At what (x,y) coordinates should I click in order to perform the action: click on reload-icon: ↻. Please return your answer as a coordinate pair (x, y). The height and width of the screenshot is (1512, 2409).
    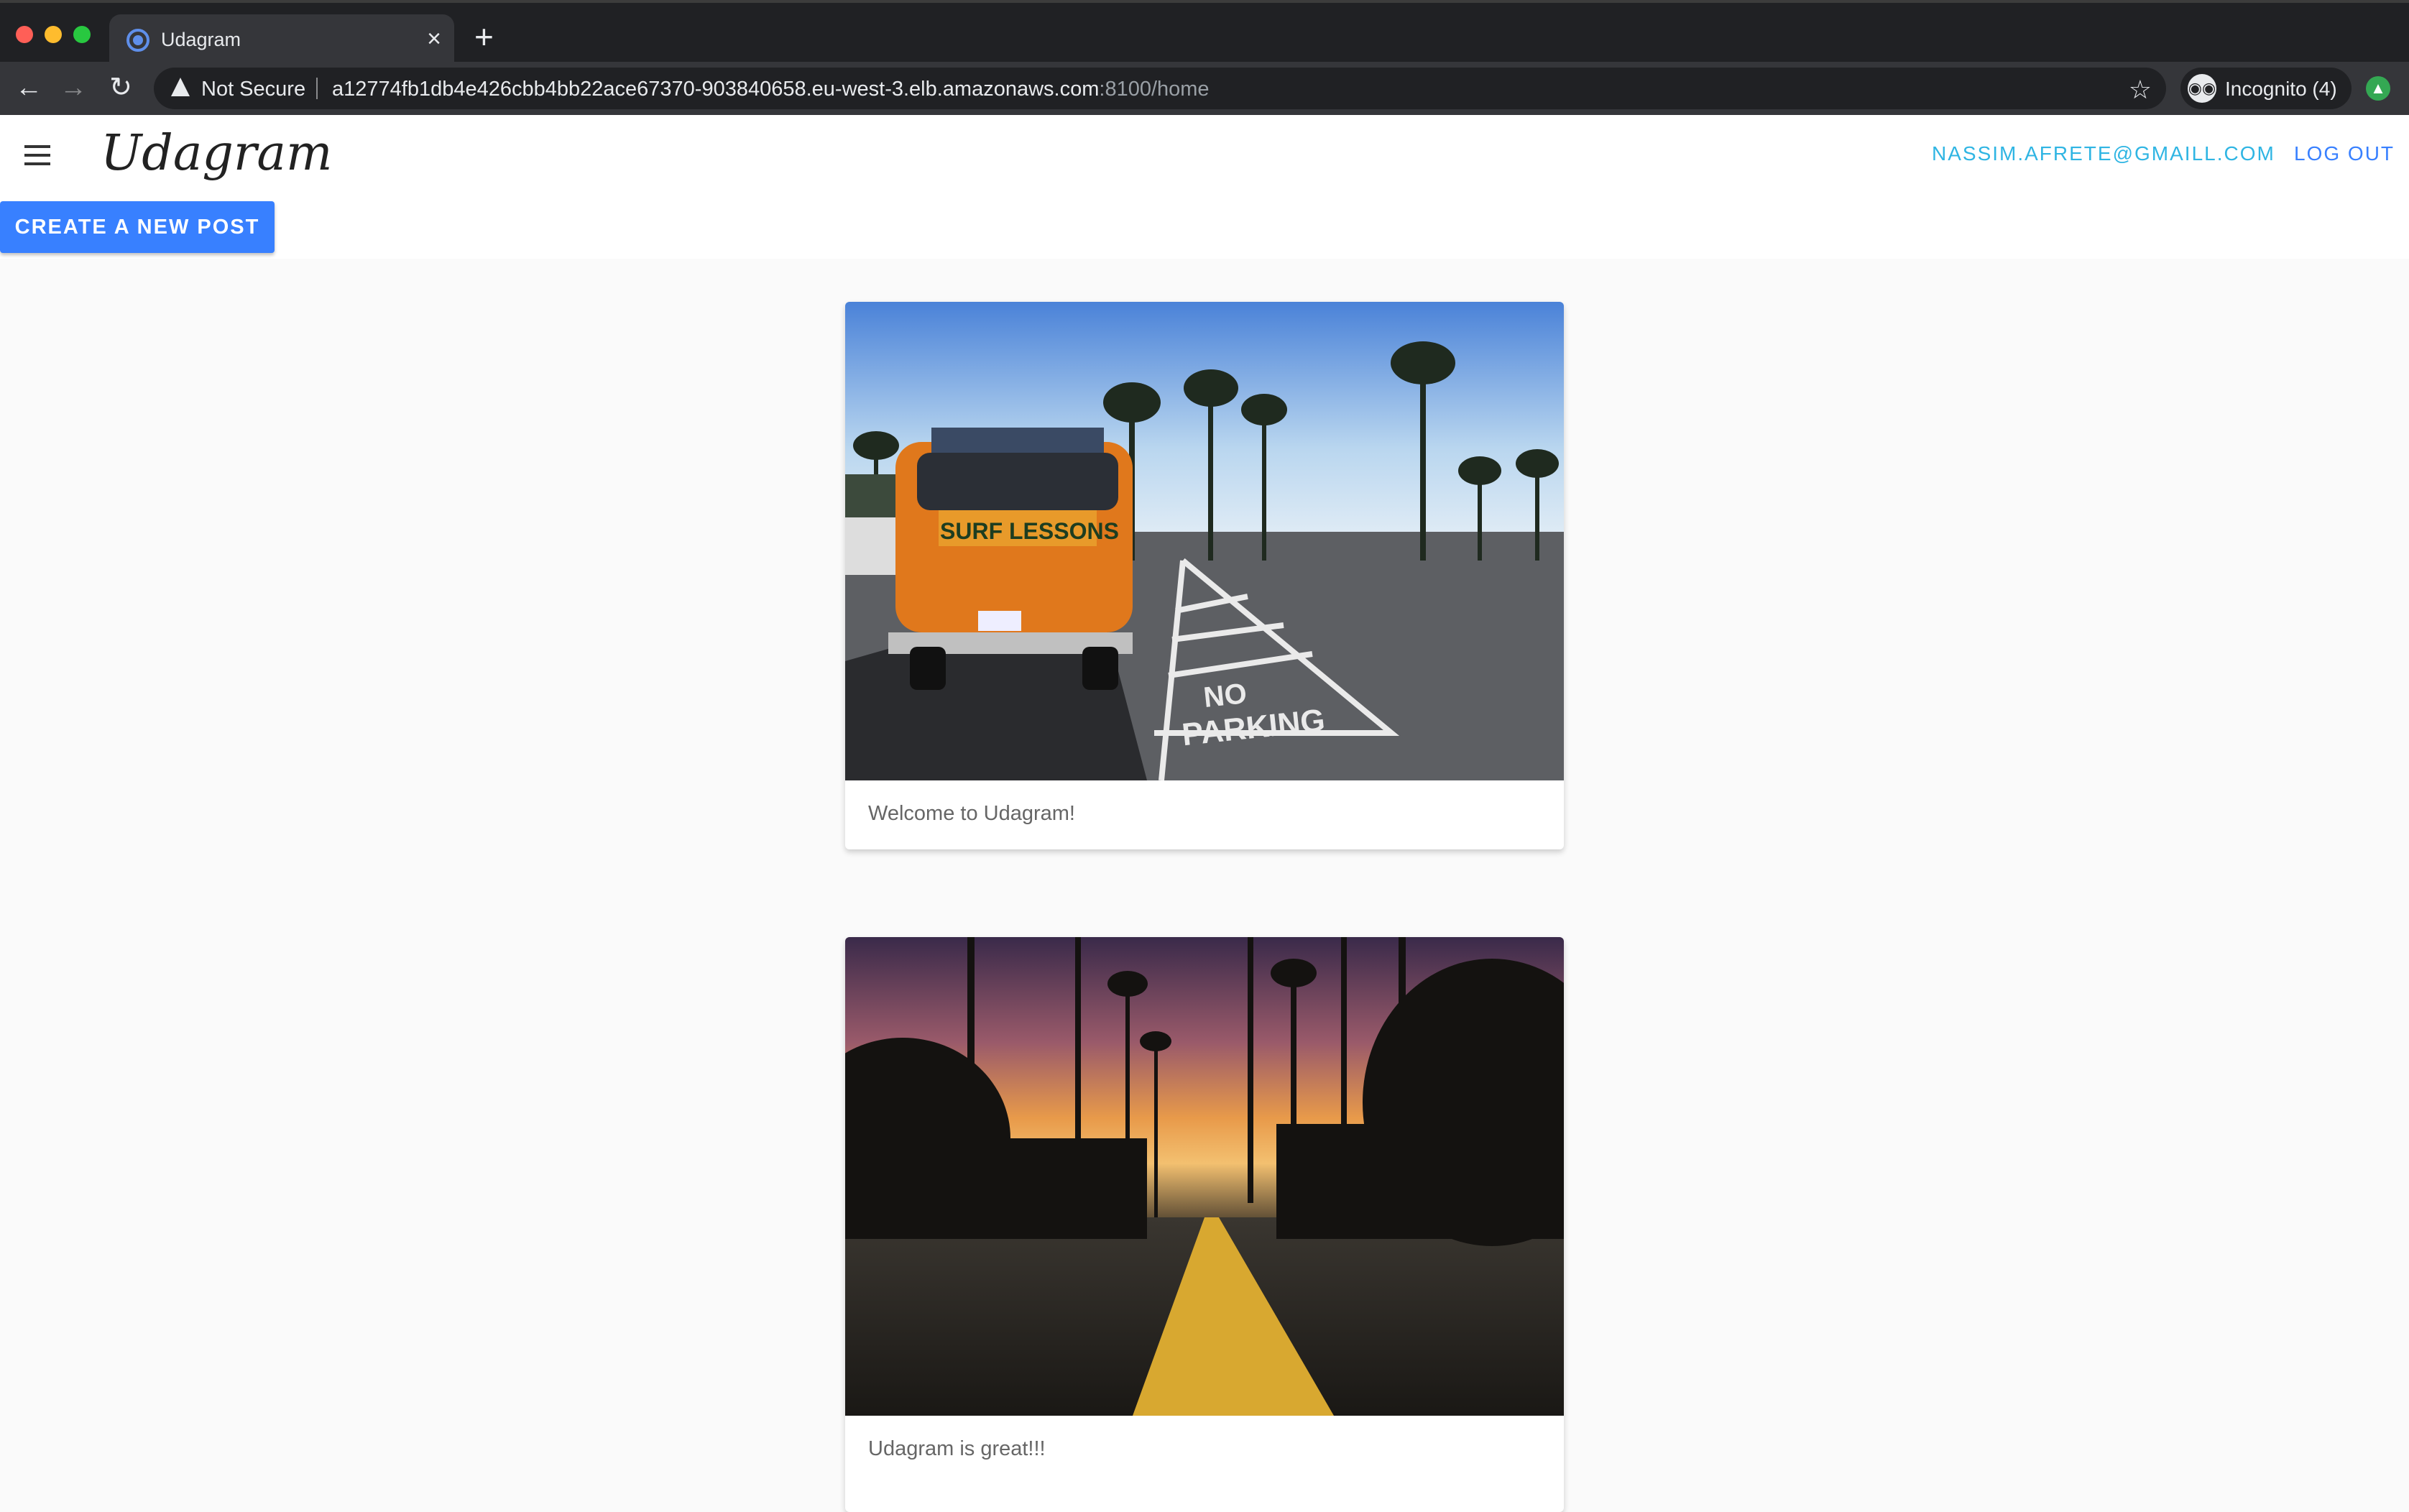
    Looking at the image, I should click on (121, 88).